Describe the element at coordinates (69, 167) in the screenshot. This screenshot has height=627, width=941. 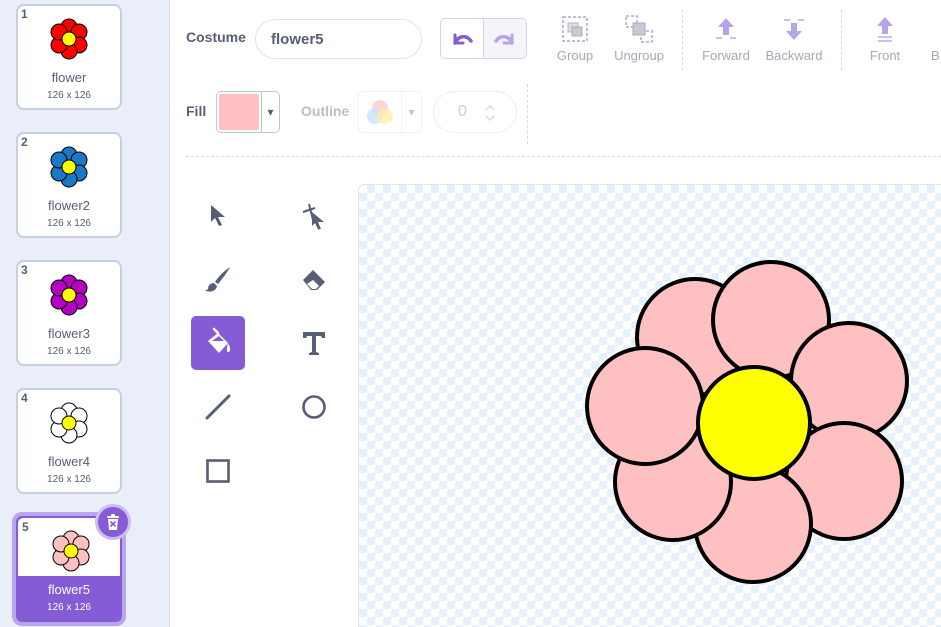
I see `flower2-thumbnail` at that location.